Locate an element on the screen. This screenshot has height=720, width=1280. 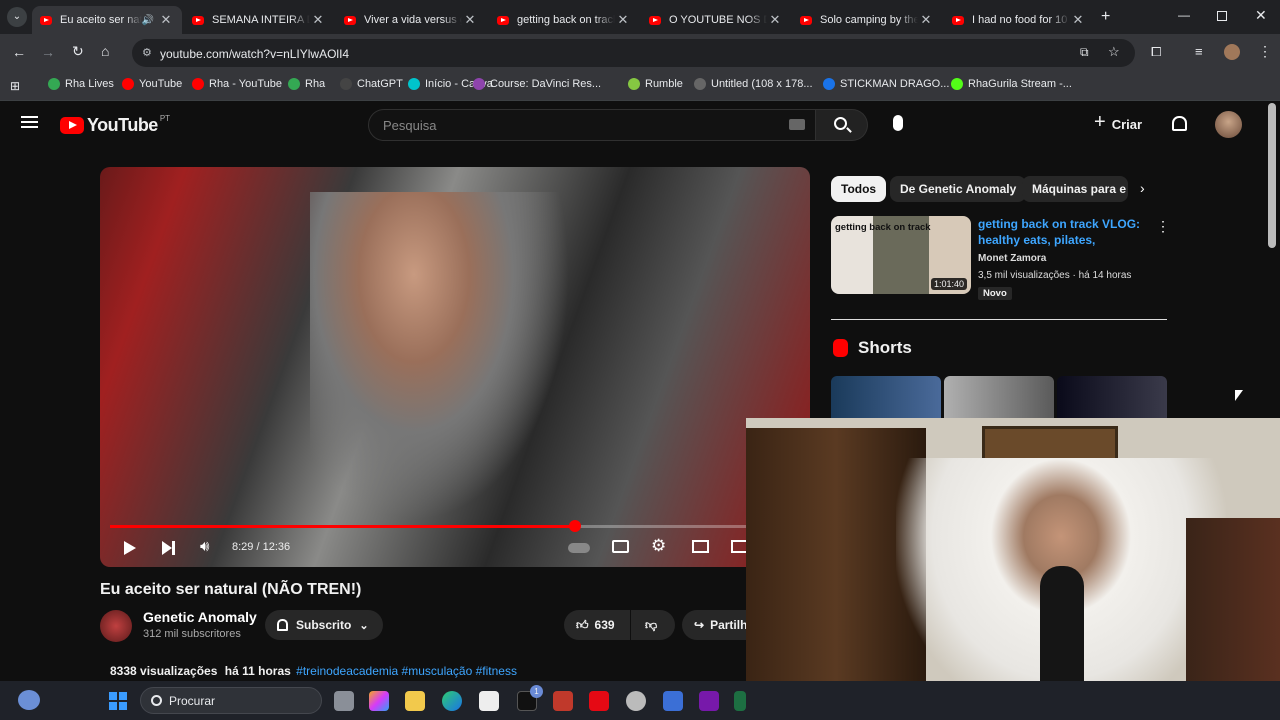
home-icon: ⌂ is located at coordinates (105, 51).